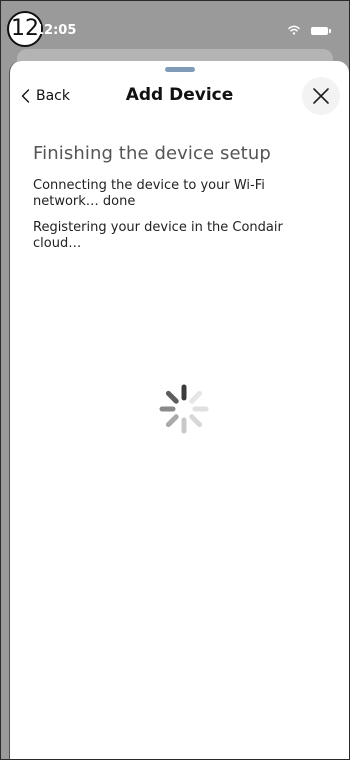 The width and height of the screenshot is (350, 760). I want to click on sheet-grabber, so click(179, 69).